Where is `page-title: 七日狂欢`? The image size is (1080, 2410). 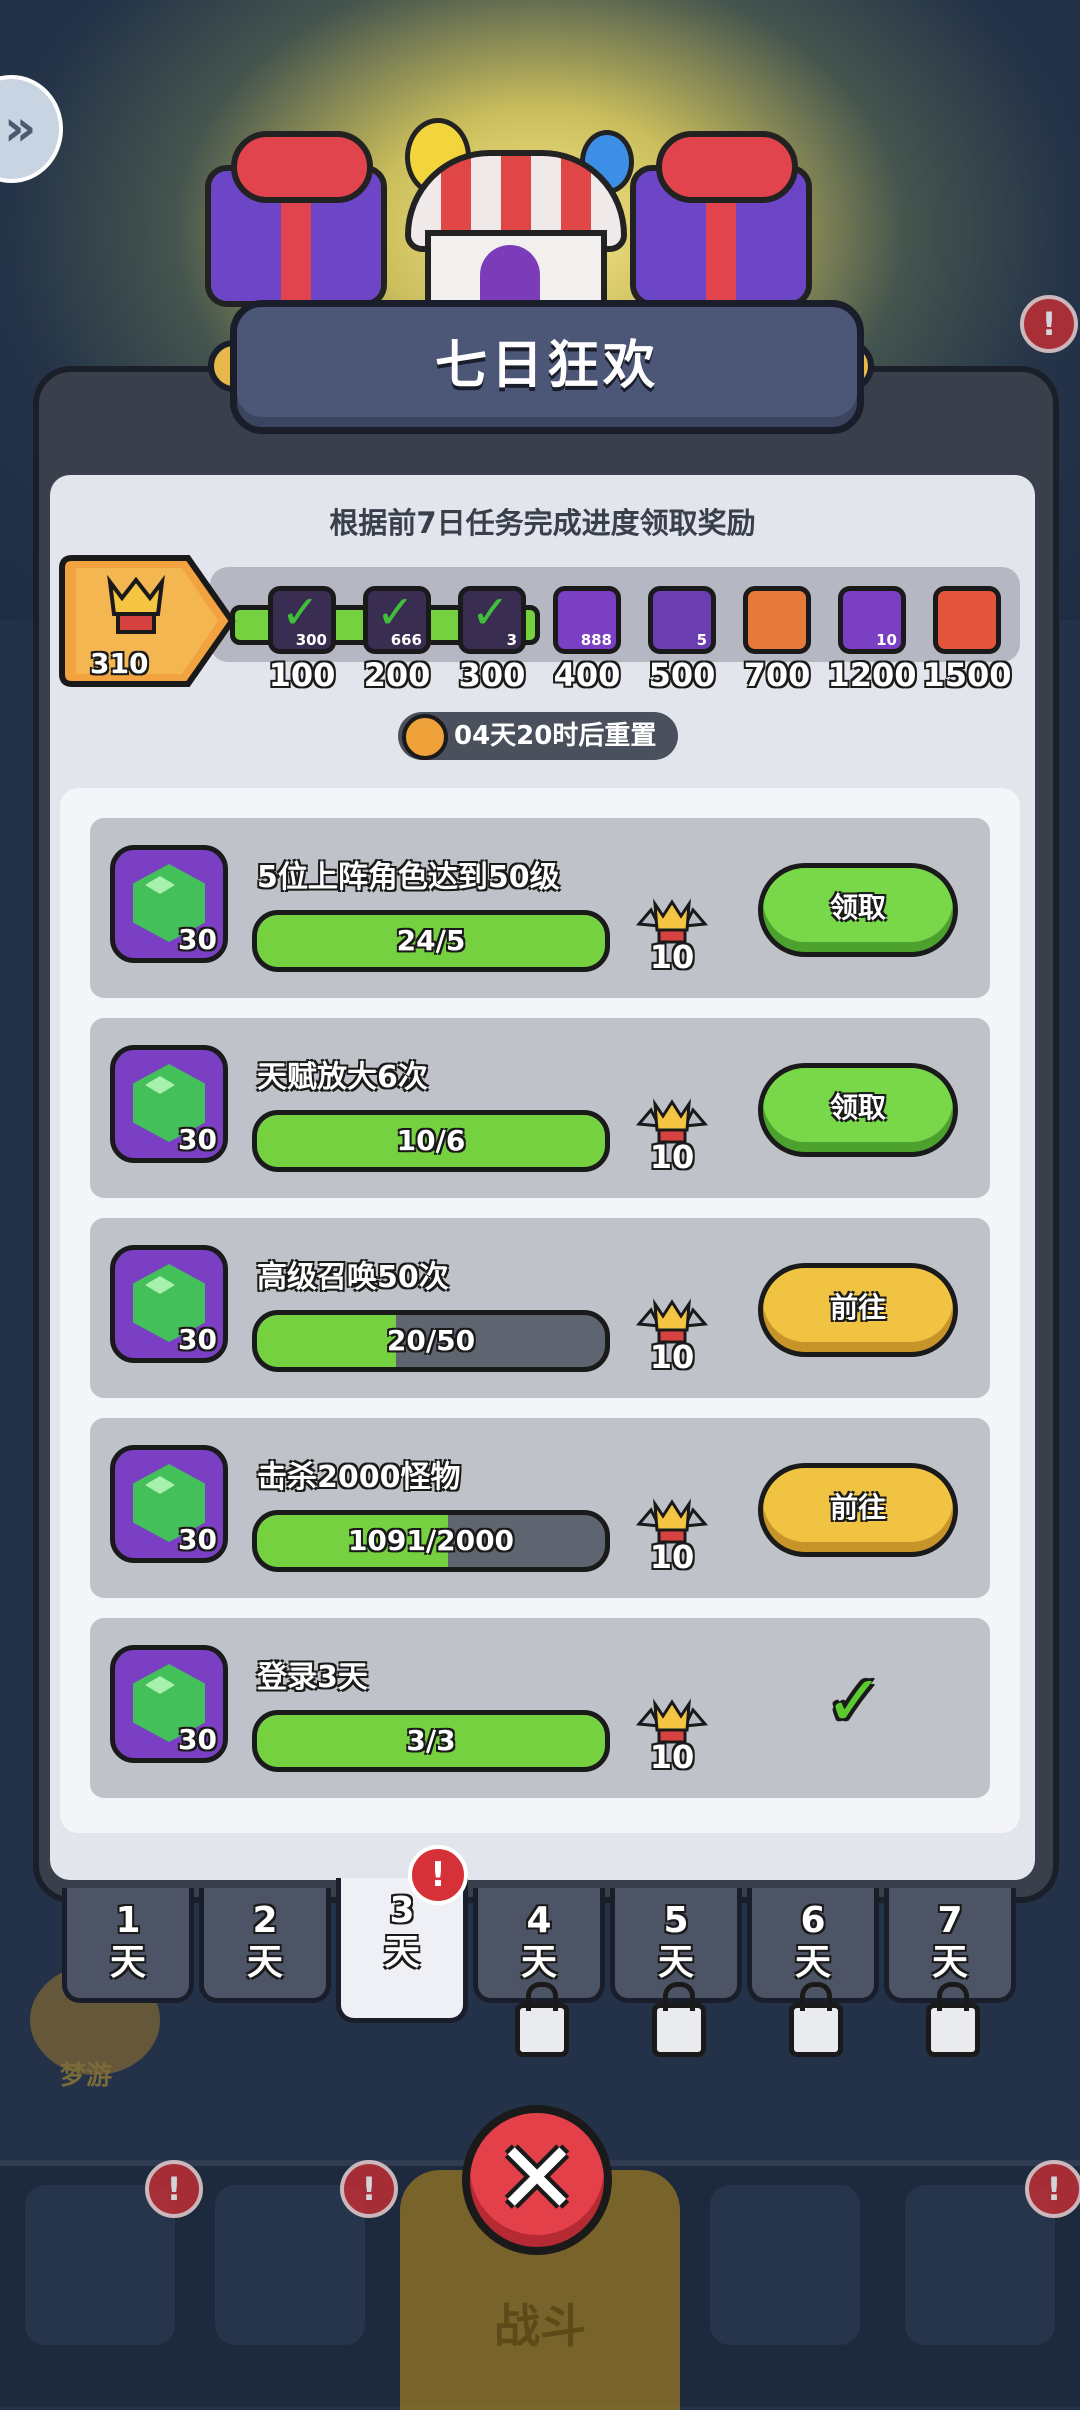
page-title: 七日狂欢 is located at coordinates (546, 366).